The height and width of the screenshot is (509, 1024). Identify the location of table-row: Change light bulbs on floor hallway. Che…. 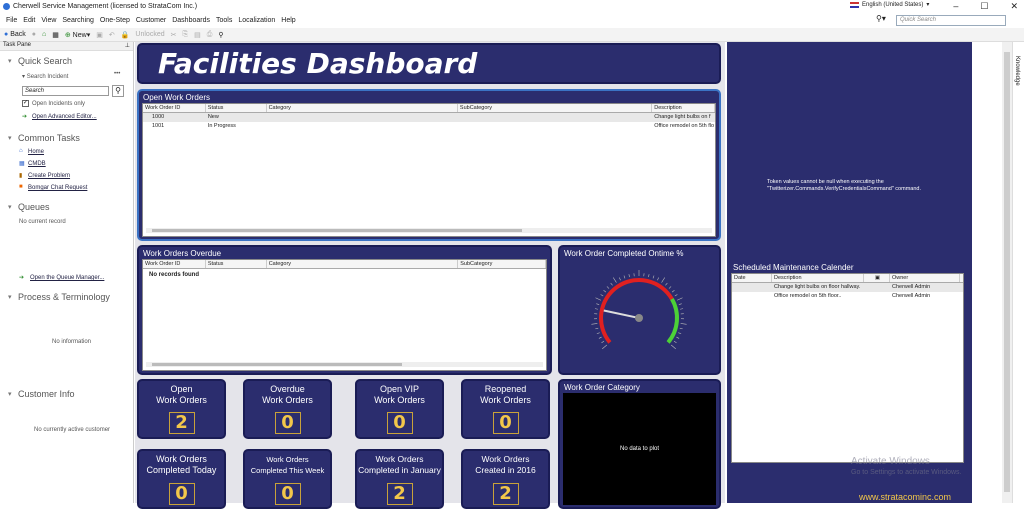
(847, 287).